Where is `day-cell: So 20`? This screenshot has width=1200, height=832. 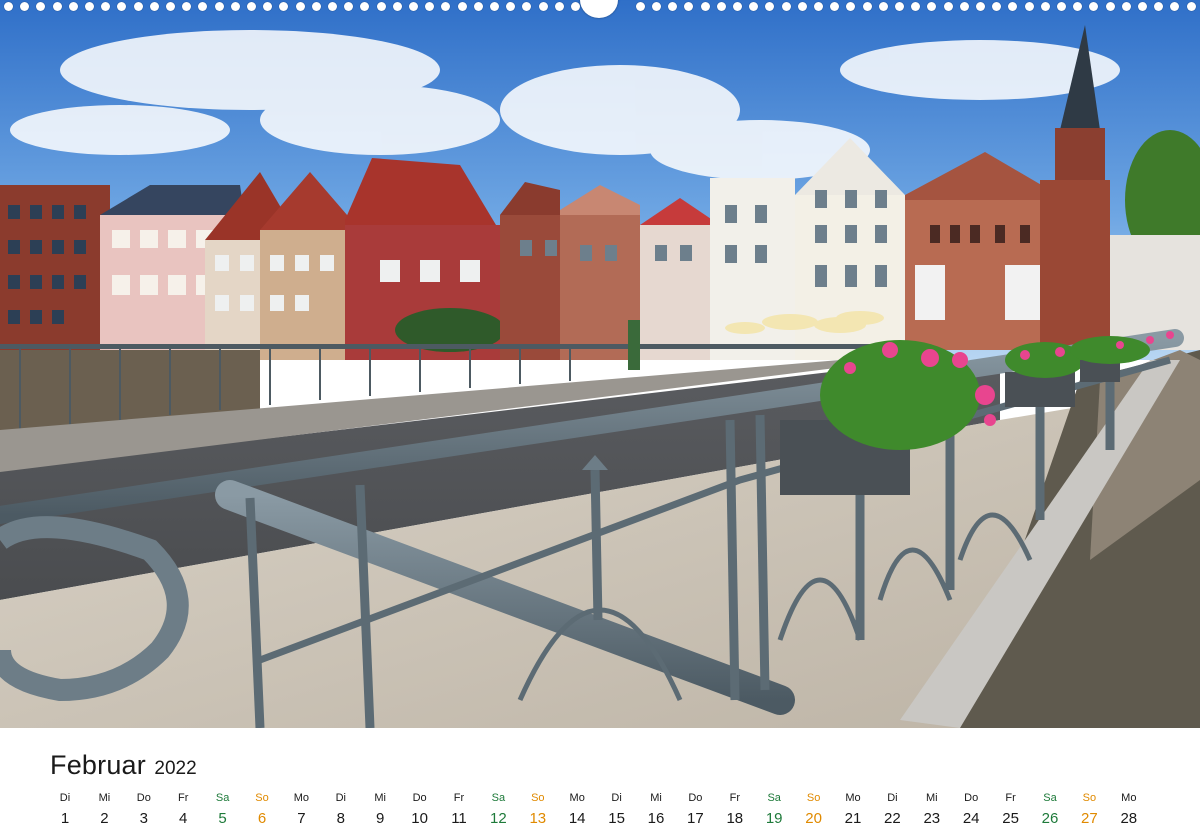 day-cell: So 20 is located at coordinates (814, 810).